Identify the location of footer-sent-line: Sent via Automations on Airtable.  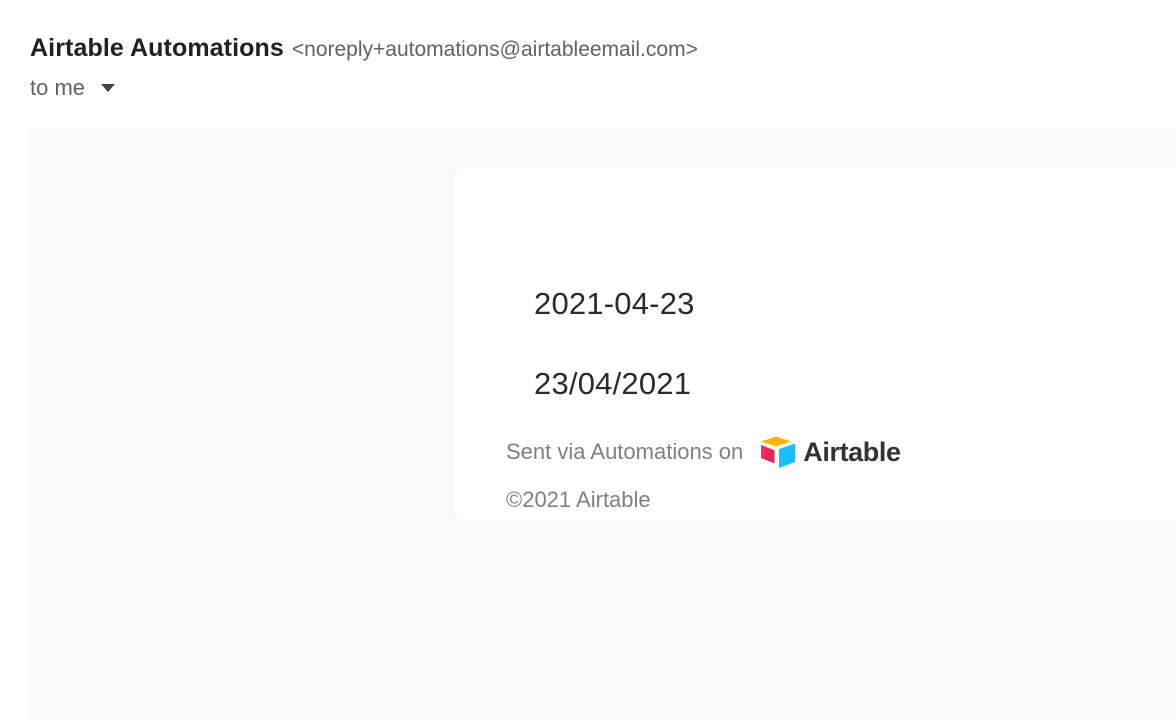
(816, 452).